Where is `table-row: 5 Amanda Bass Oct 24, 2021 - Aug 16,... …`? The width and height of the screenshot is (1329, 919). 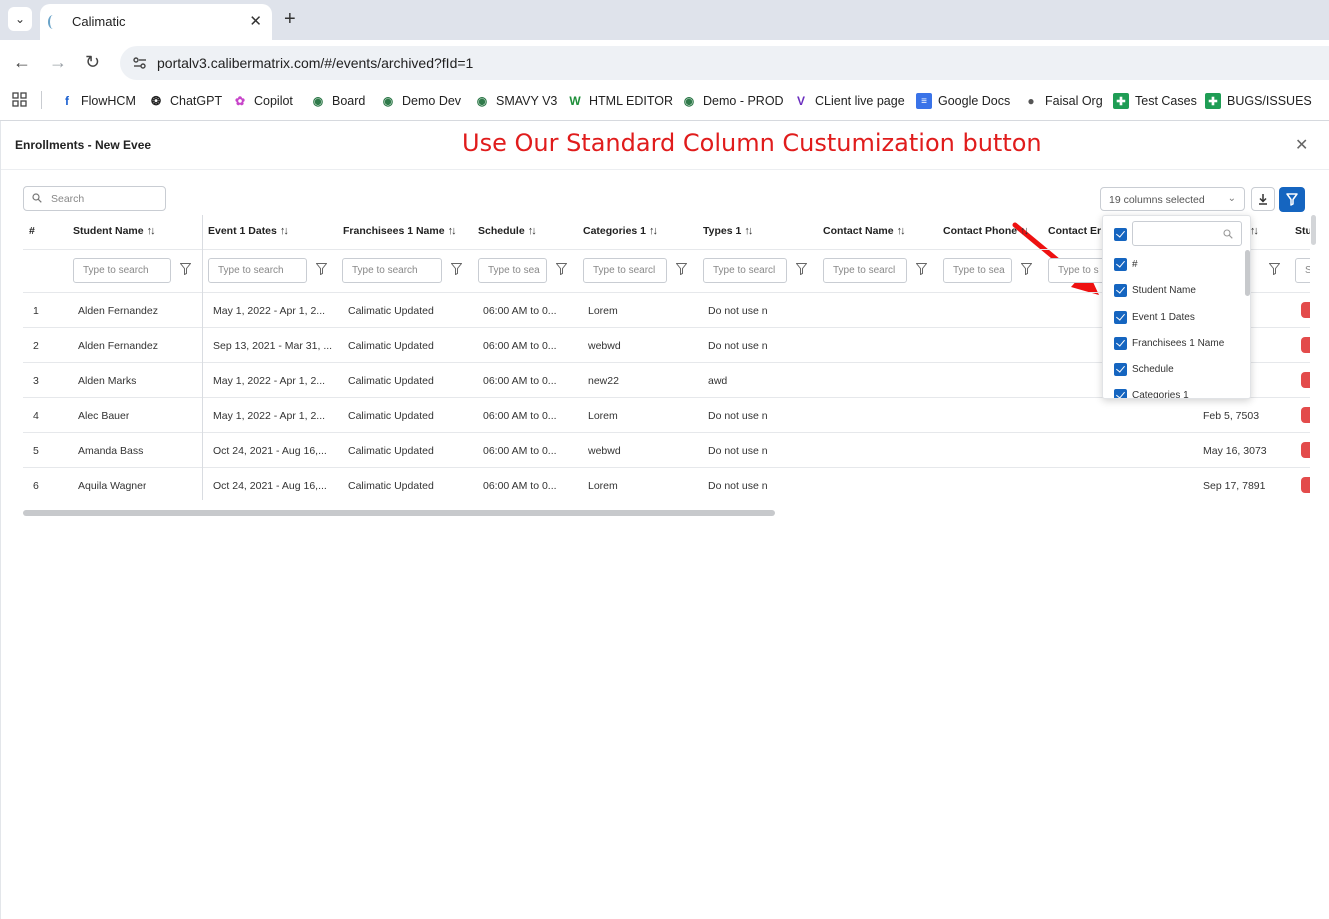
table-row: 5 Amanda Bass Oct 24, 2021 - Aug 16,... … is located at coordinates (666, 450).